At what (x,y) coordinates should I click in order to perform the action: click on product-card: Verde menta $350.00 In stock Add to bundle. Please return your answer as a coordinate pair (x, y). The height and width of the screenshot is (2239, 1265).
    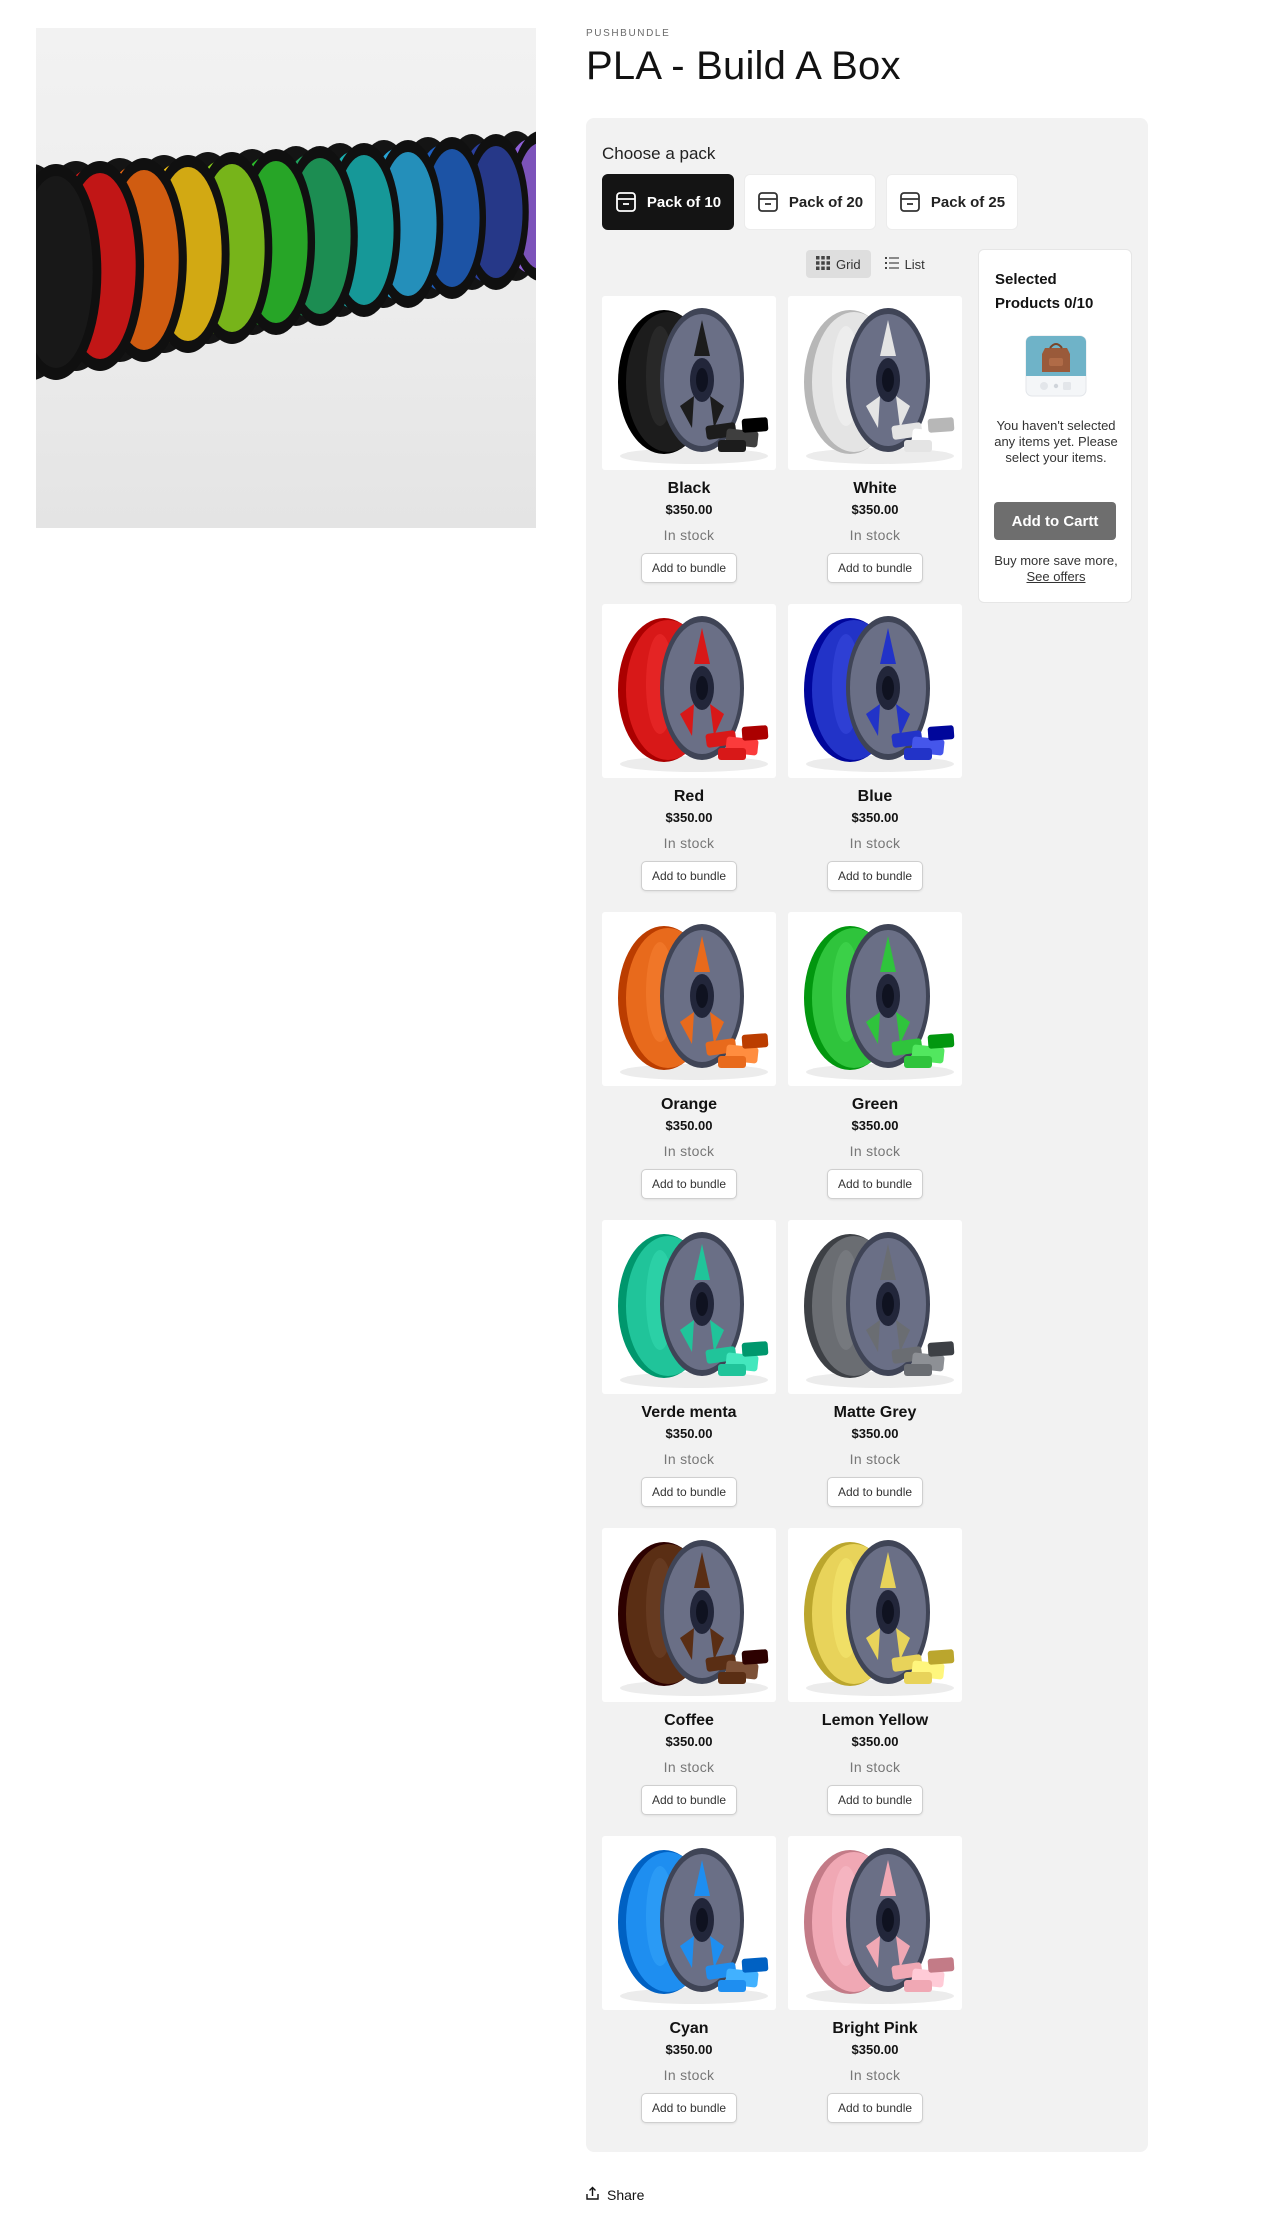
    Looking at the image, I should click on (689, 1374).